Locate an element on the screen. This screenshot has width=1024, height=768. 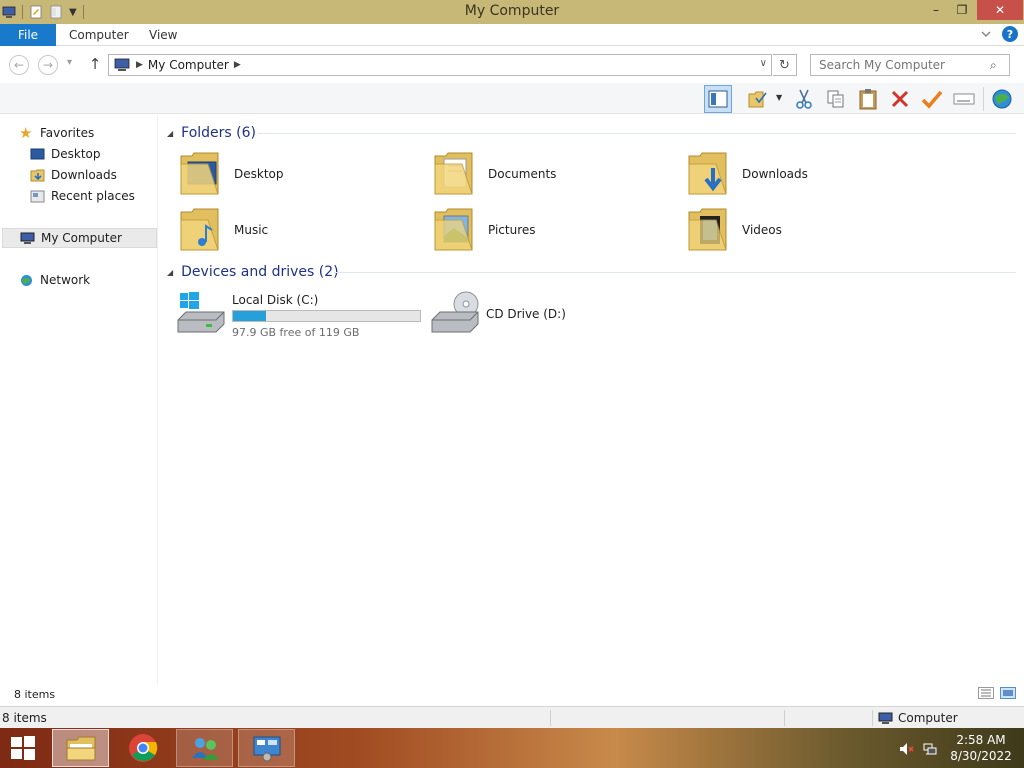
taskbar-control-panel is located at coordinates (266, 748).